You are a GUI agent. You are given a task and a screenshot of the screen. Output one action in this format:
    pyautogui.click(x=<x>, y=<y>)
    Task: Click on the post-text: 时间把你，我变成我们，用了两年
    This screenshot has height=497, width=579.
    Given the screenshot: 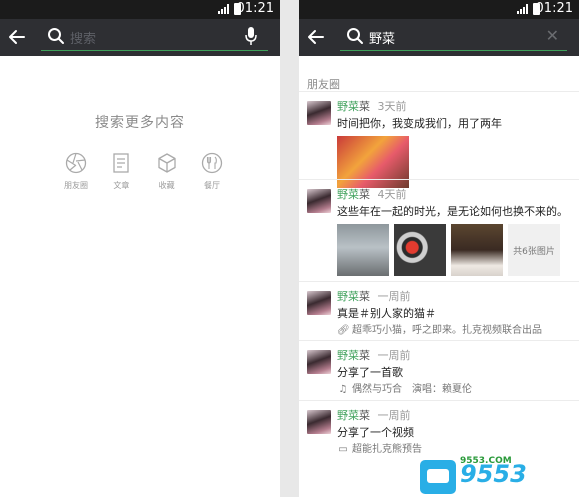 What is the action you would take?
    pyautogui.click(x=419, y=123)
    